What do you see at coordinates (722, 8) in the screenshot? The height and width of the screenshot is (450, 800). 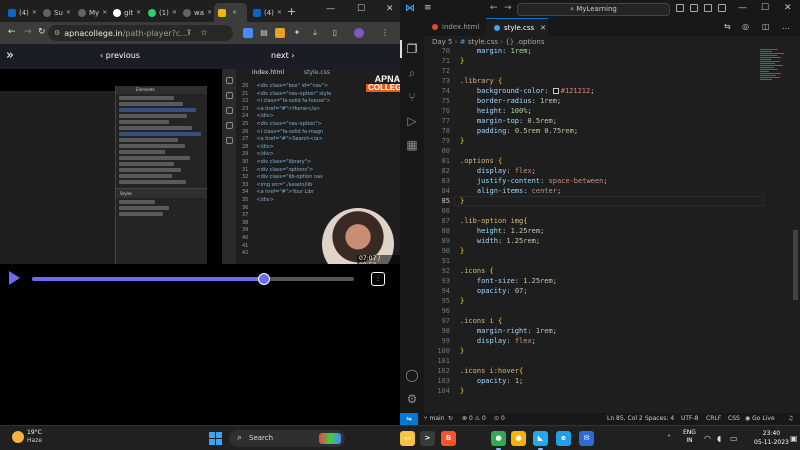 I see `customize-layout-icon` at bounding box center [722, 8].